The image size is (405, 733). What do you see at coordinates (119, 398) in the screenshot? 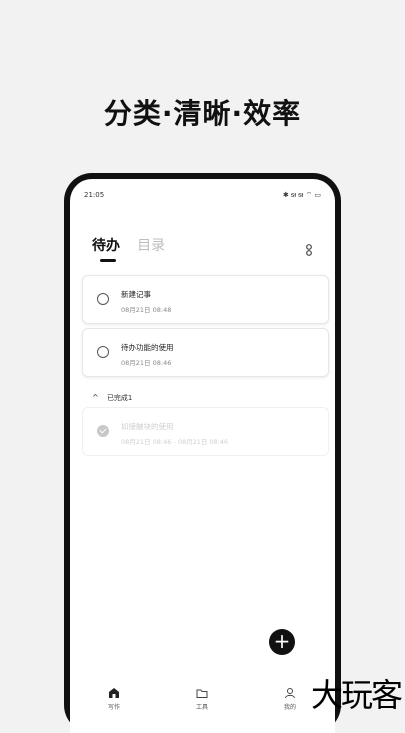
I see `completed-section-label: 已完成1` at bounding box center [119, 398].